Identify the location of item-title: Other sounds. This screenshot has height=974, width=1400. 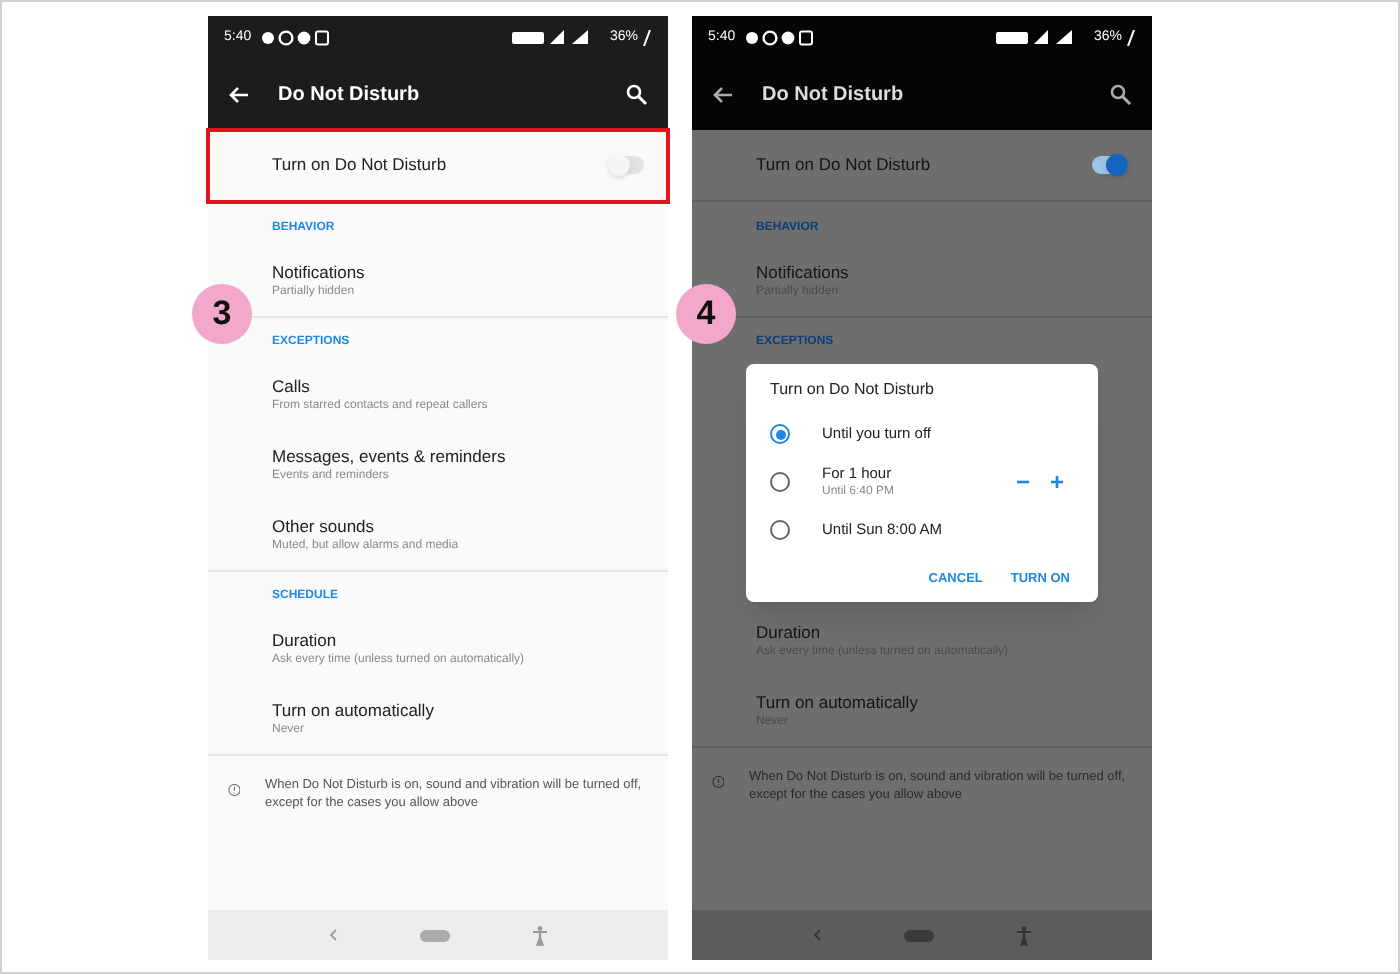
(324, 527).